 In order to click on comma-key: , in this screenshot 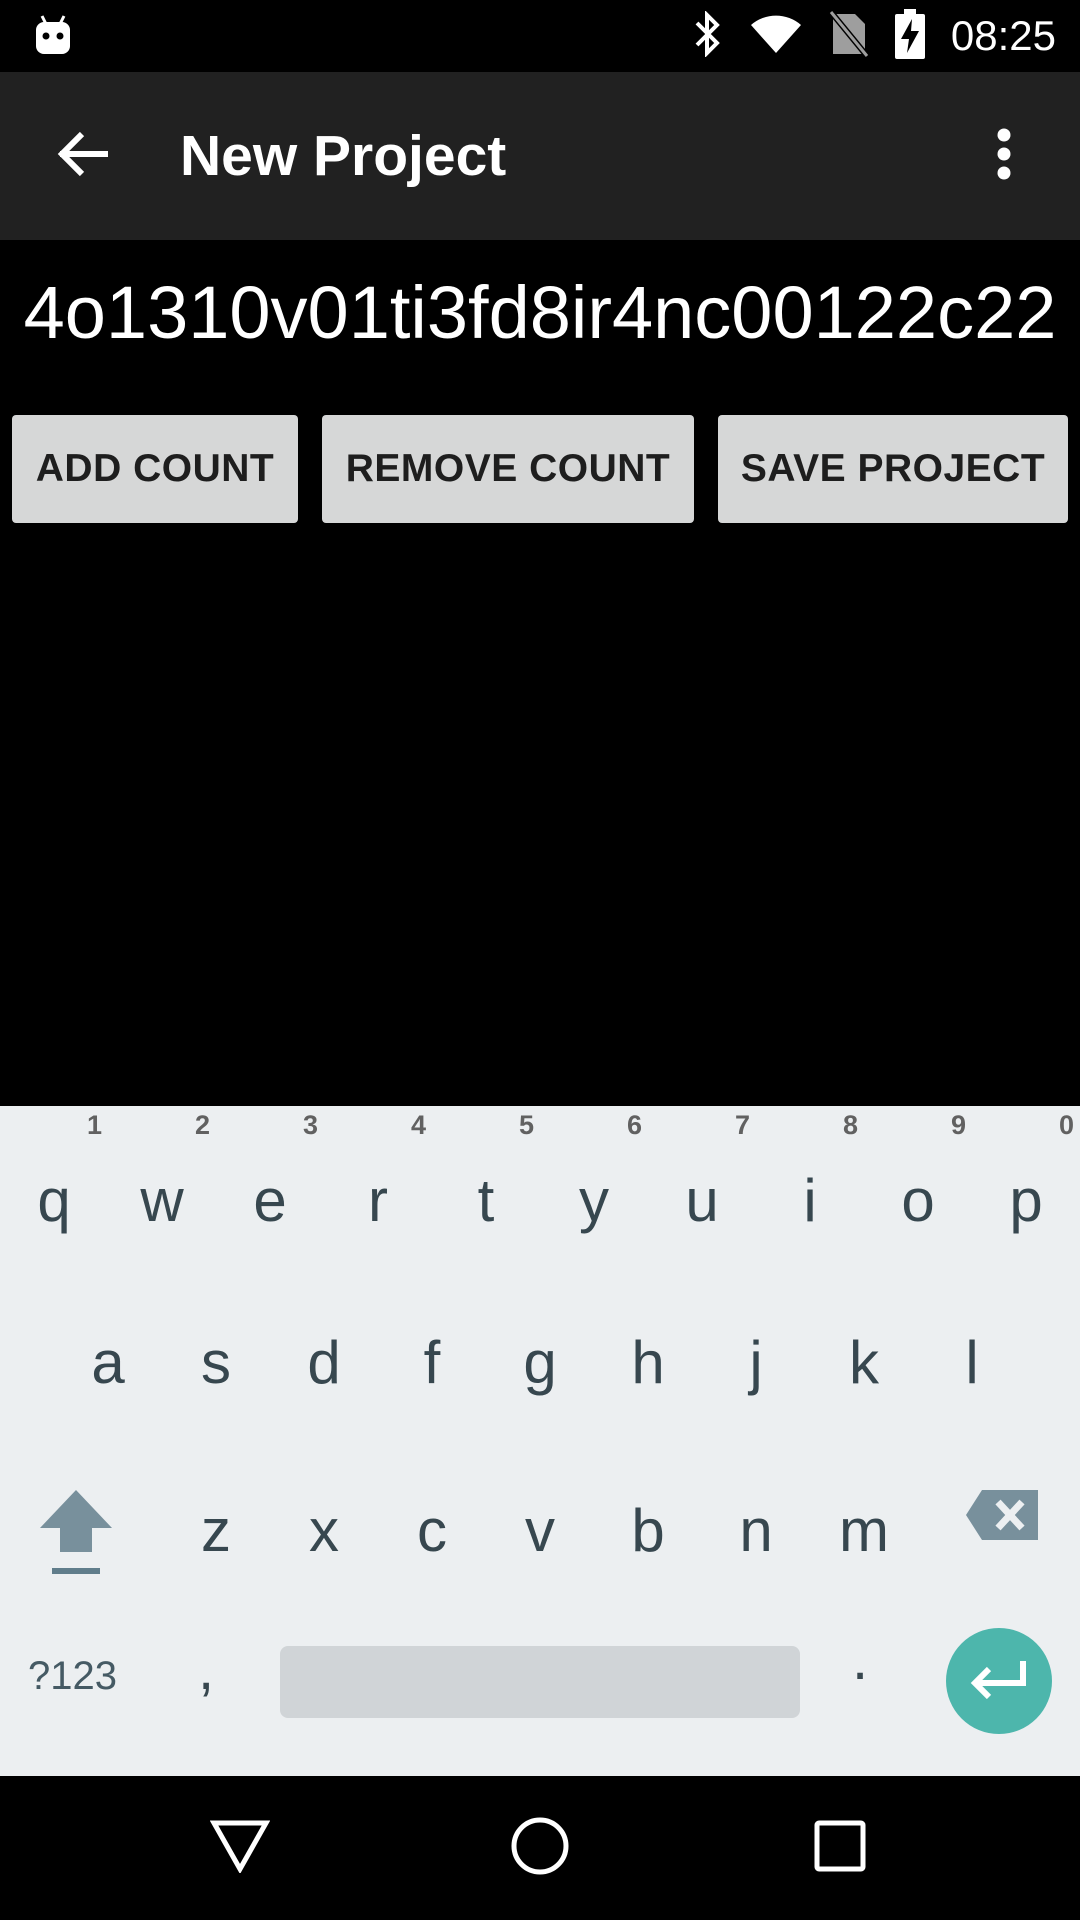, I will do `click(206, 1669)`.